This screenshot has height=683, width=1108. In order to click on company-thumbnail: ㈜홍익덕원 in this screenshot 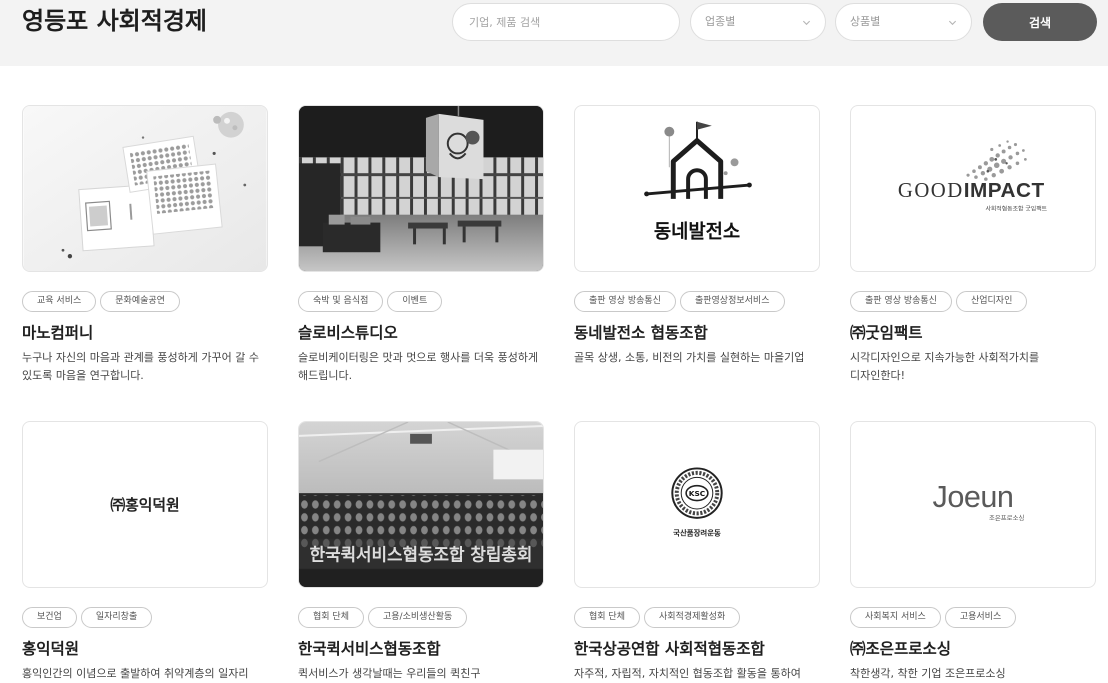, I will do `click(145, 504)`.